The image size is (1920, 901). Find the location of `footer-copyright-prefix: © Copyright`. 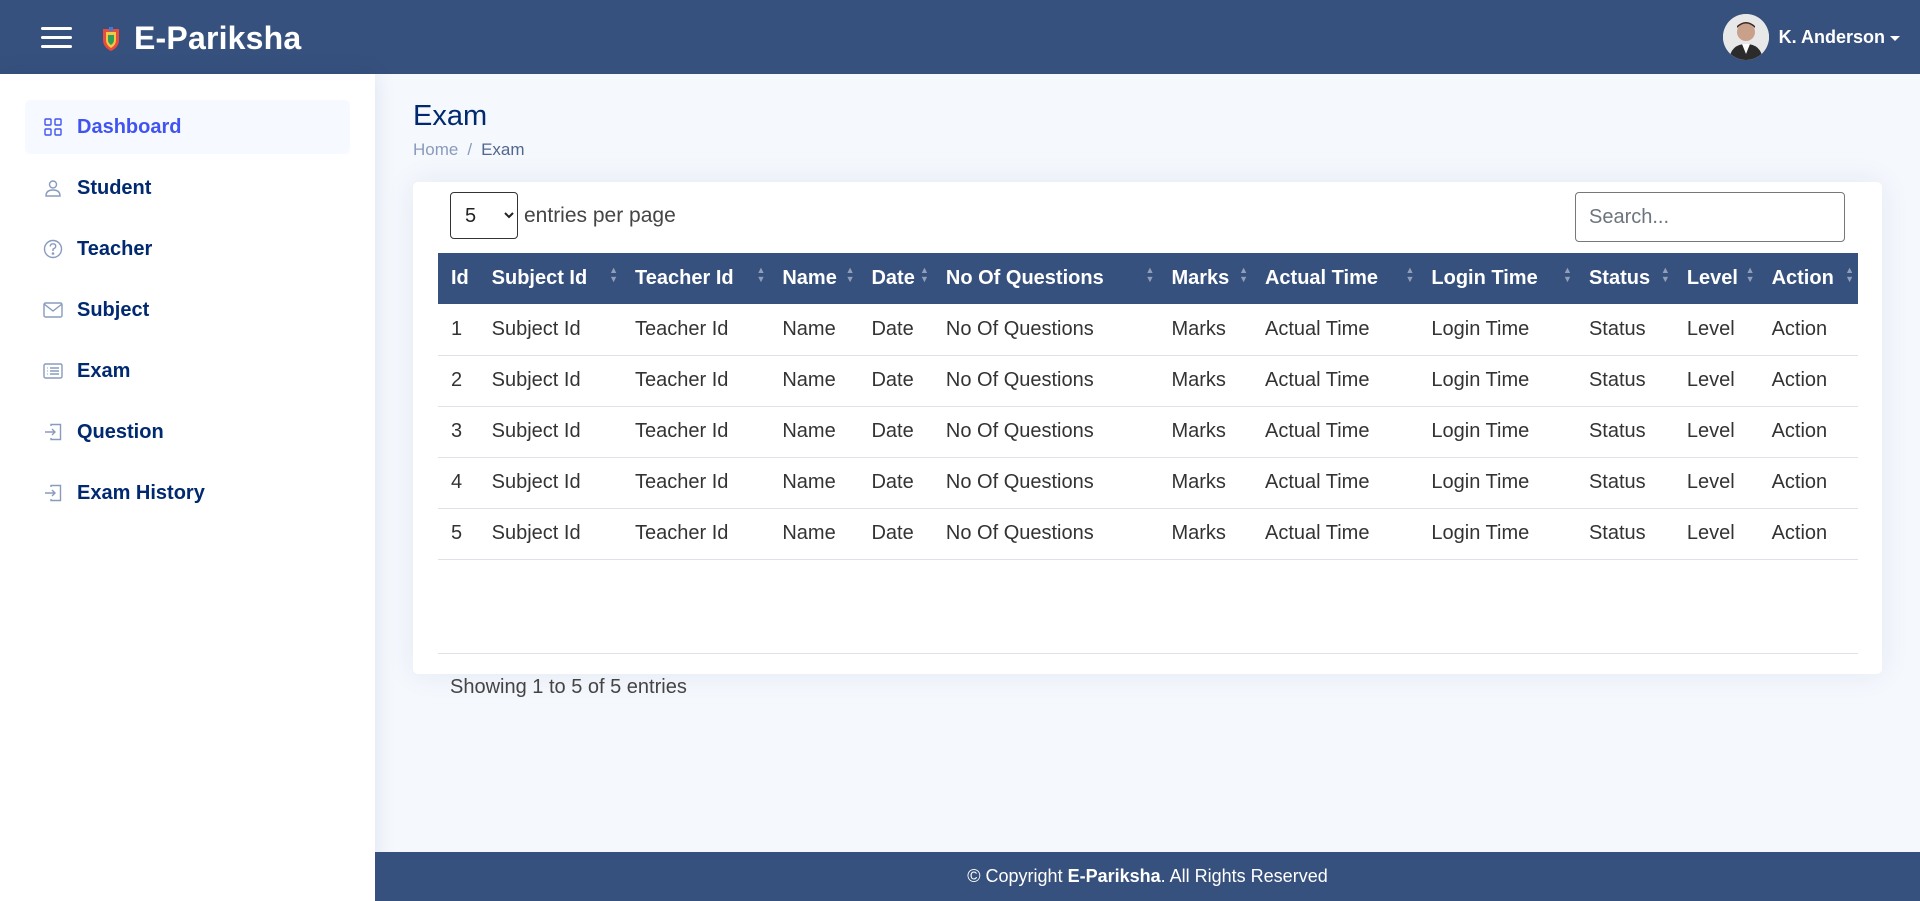

footer-copyright-prefix: © Copyright is located at coordinates (1017, 876).